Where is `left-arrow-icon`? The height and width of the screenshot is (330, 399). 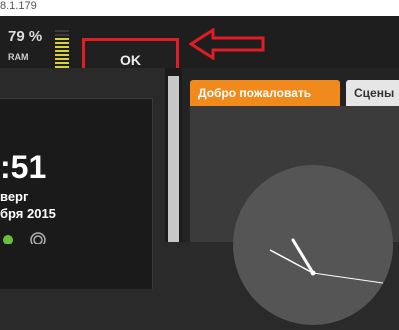 left-arrow-icon is located at coordinates (227, 44).